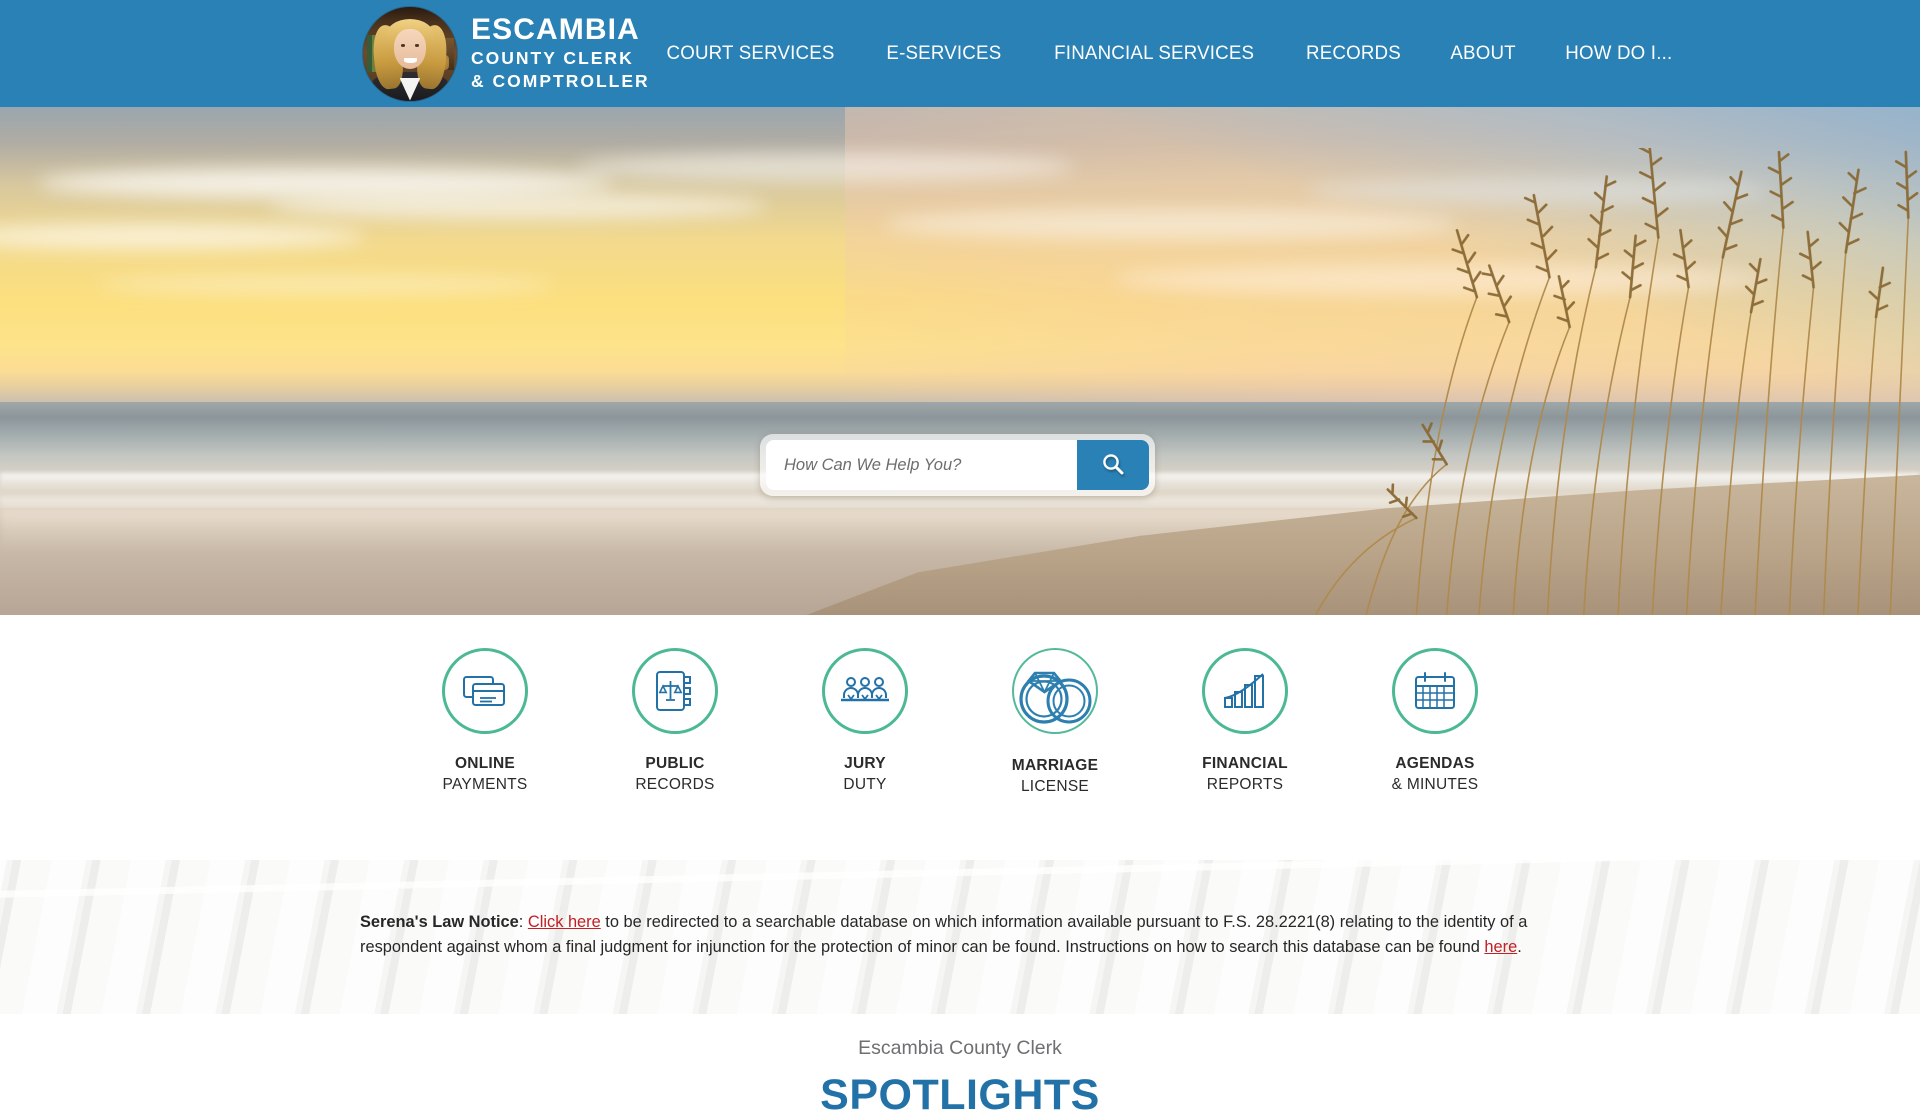 The width and height of the screenshot is (1920, 1120). Describe the element at coordinates (674, 774) in the screenshot. I see `quick-link-label: PUBLIC RECORDS` at that location.